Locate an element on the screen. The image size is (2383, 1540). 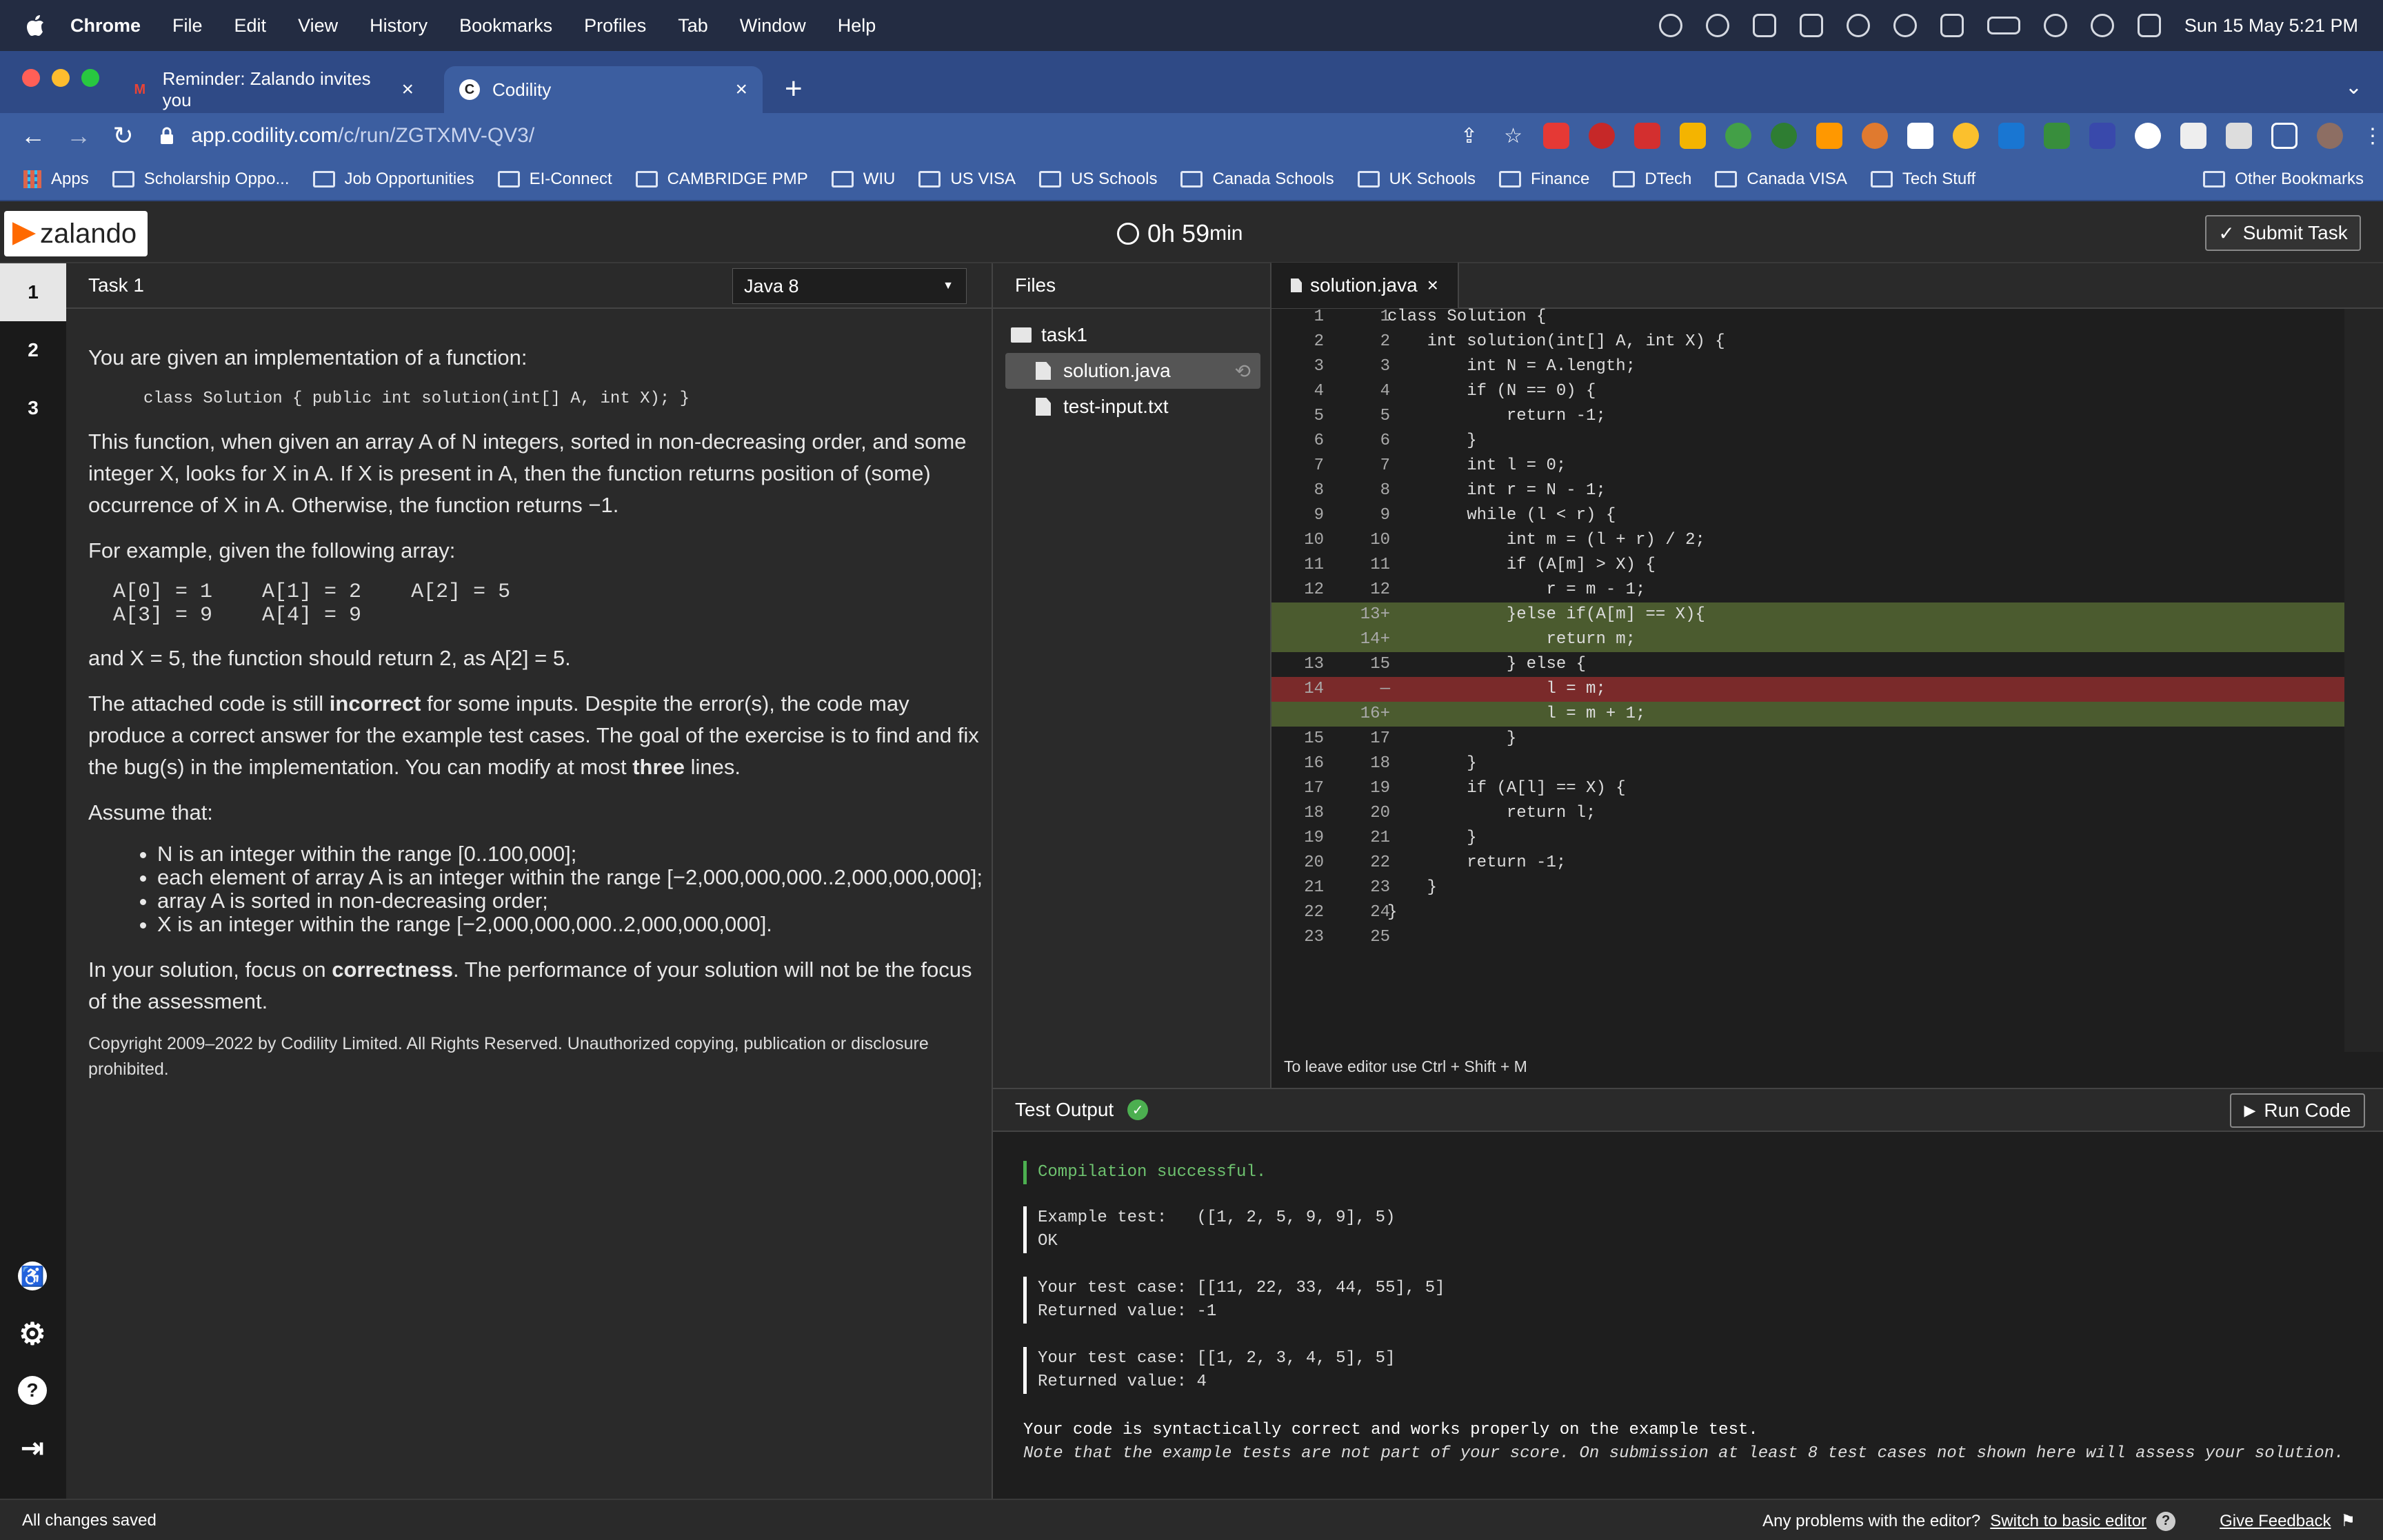
bookmark-folder: WIU is located at coordinates (863, 180).